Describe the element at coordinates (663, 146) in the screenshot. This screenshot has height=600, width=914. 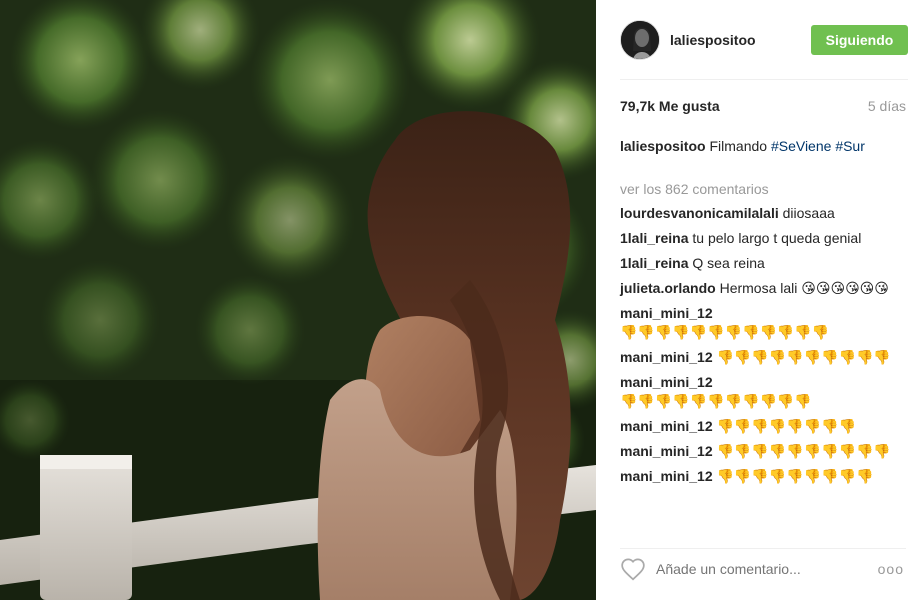
I see `caption-username: laliespositoo` at that location.